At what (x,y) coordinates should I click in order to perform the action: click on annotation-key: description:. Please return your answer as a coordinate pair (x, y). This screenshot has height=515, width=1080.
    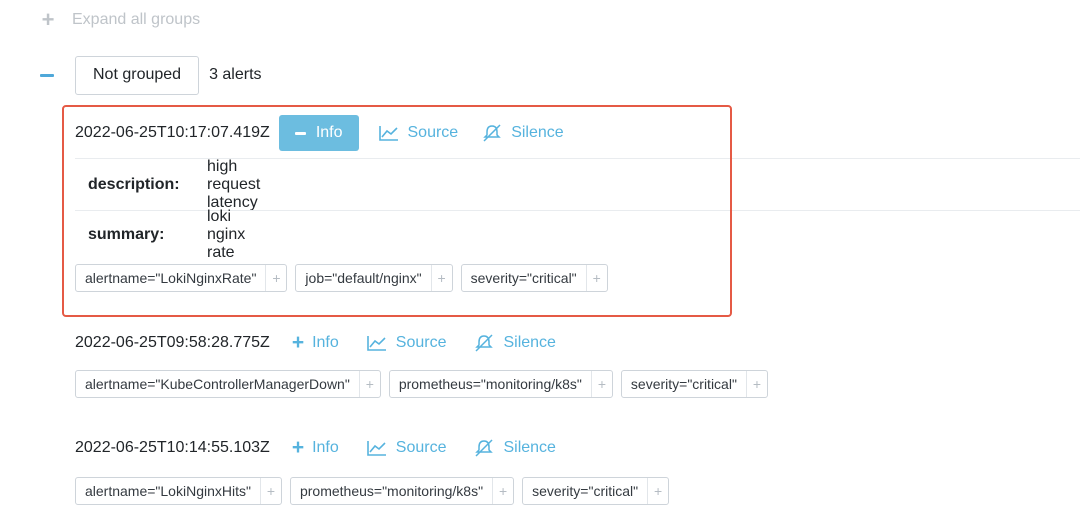
    Looking at the image, I should click on (134, 184).